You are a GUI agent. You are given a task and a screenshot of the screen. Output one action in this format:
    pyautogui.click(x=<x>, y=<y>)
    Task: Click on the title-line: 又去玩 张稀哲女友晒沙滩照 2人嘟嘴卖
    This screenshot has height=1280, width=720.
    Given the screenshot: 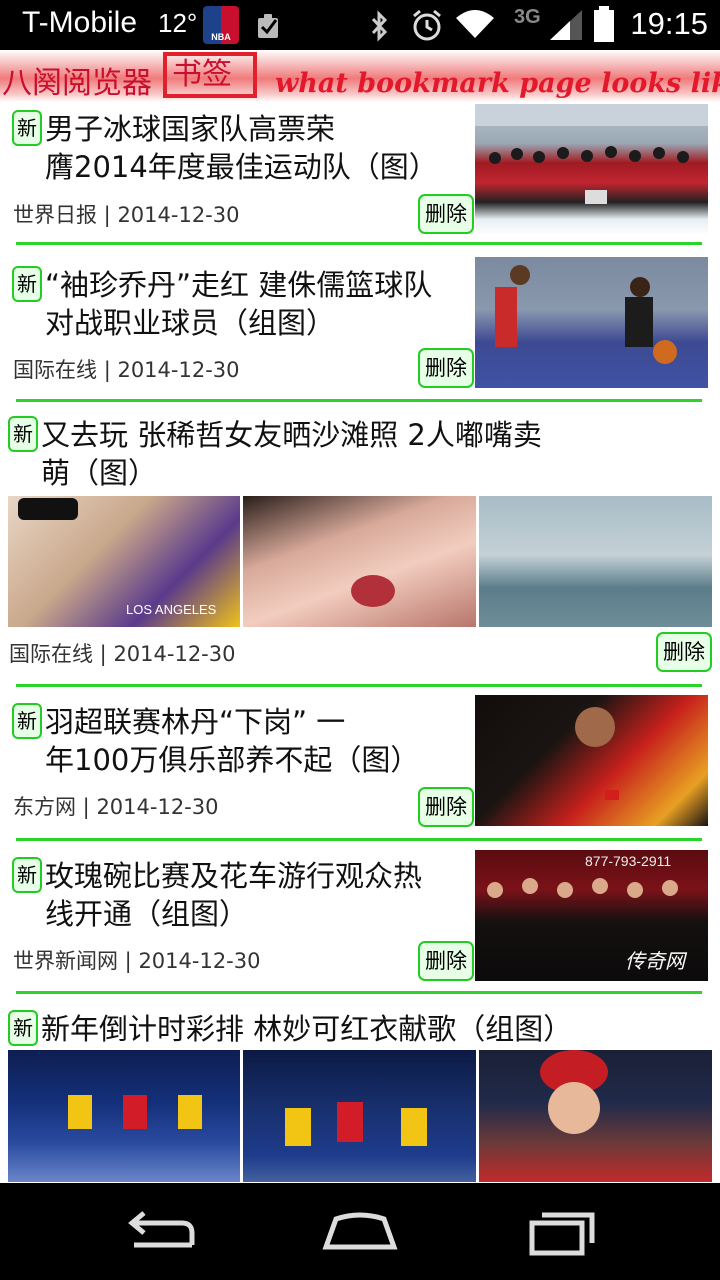 What is the action you would take?
    pyautogui.click(x=291, y=435)
    